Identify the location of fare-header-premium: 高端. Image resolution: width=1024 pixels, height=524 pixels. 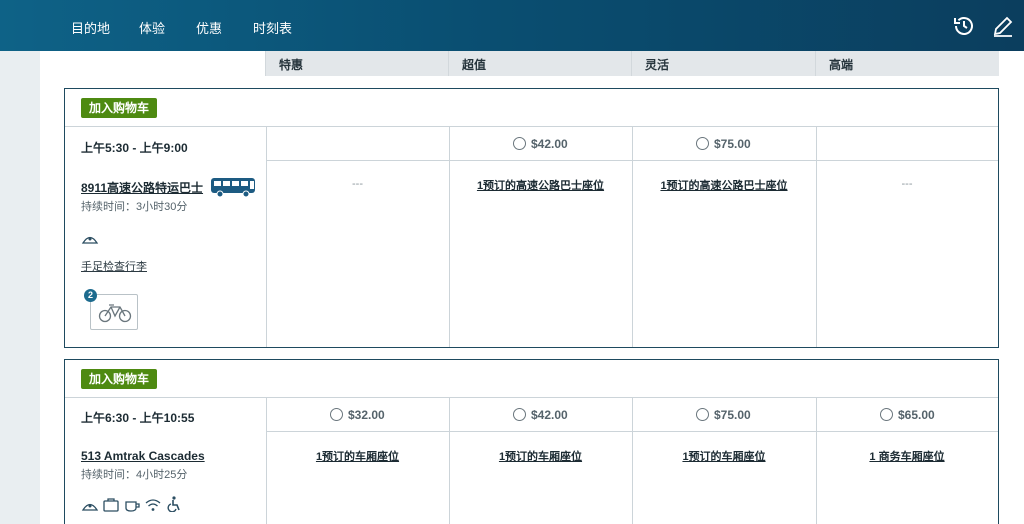
(907, 63).